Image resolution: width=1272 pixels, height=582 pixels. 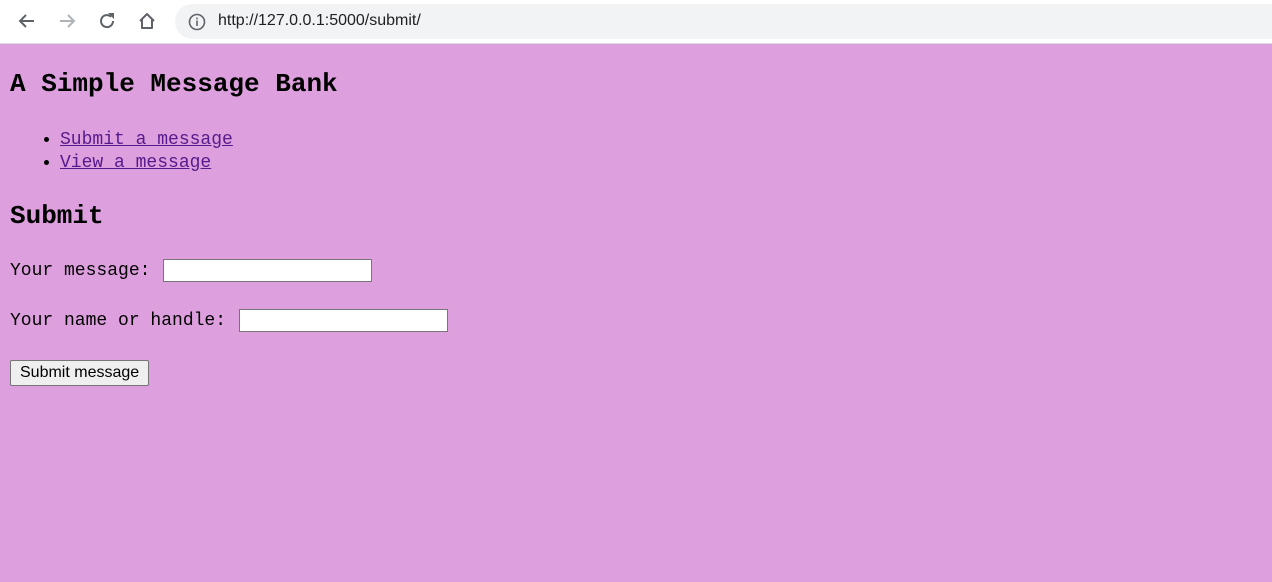 I want to click on reload-button, so click(x=107, y=21).